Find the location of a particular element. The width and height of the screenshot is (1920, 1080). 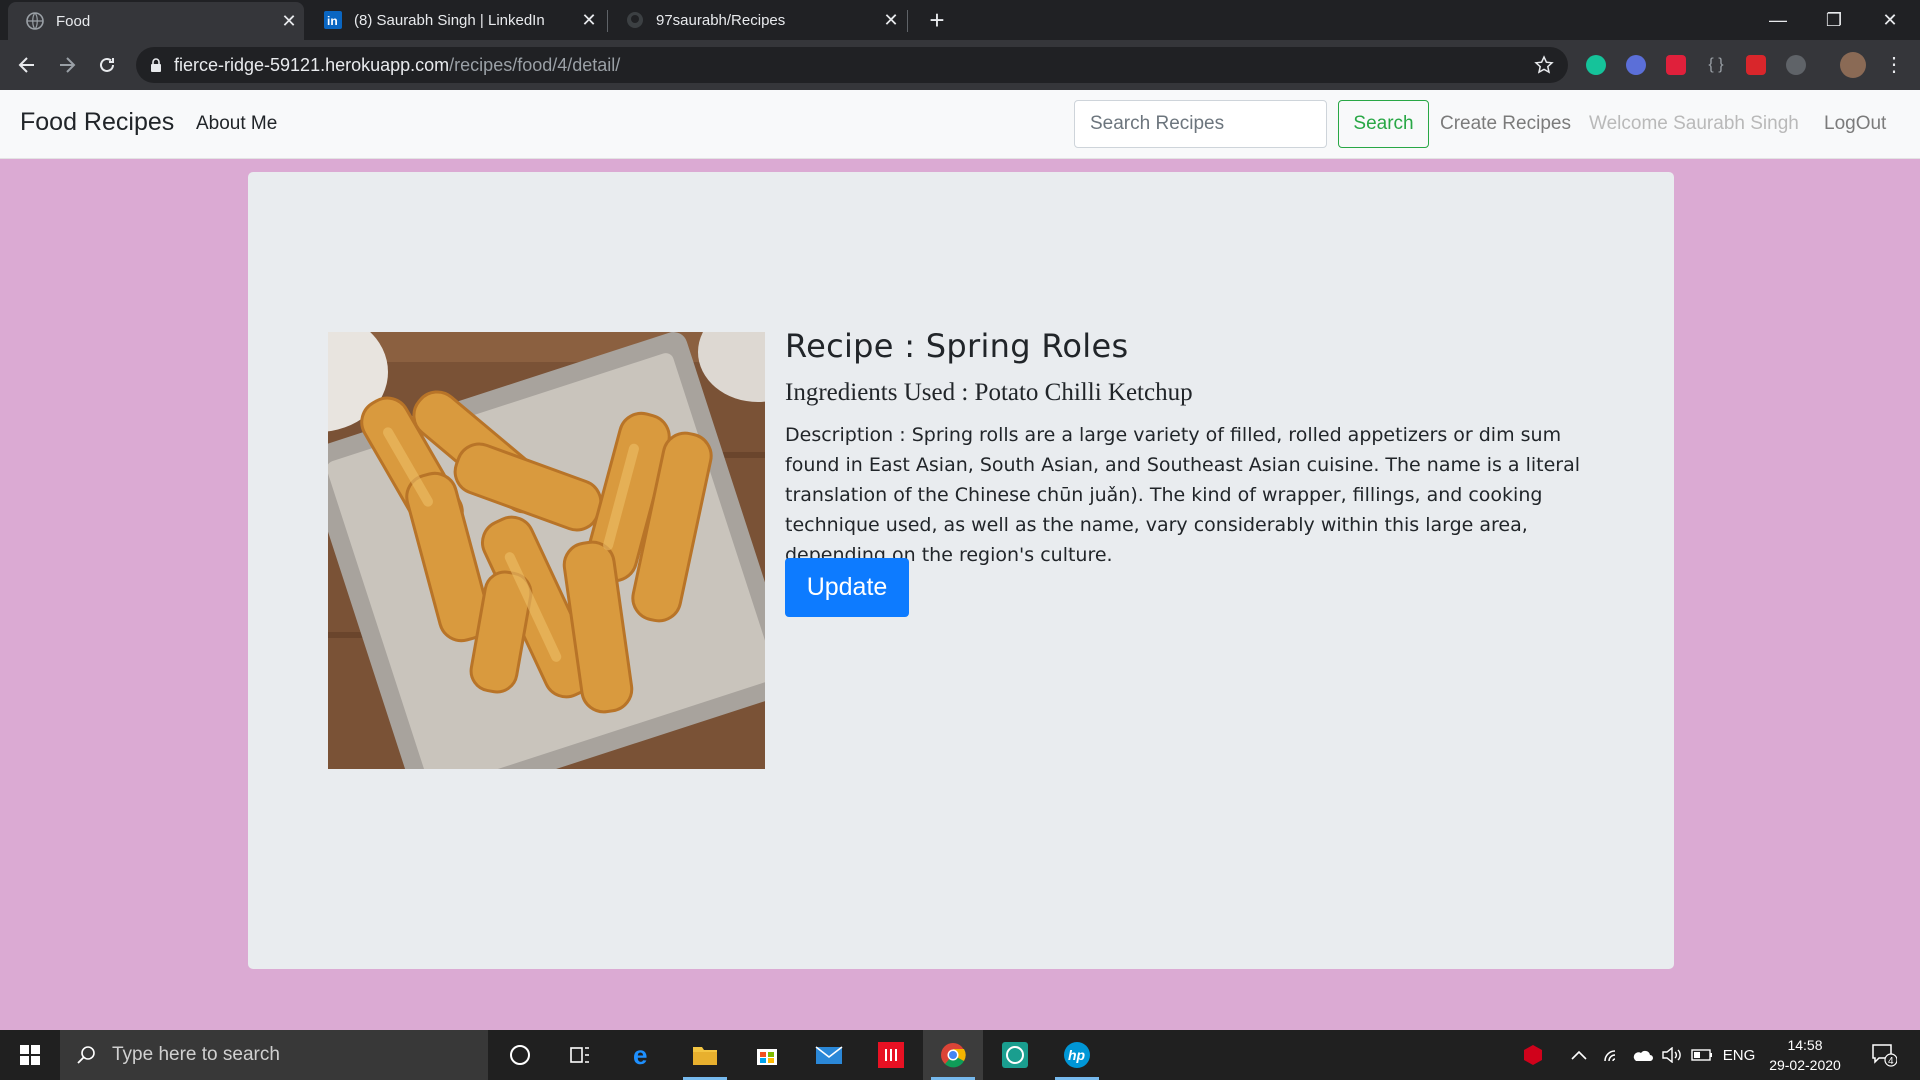

welcome-user-text: Welcome Saurabh Singh is located at coordinates (1694, 123).